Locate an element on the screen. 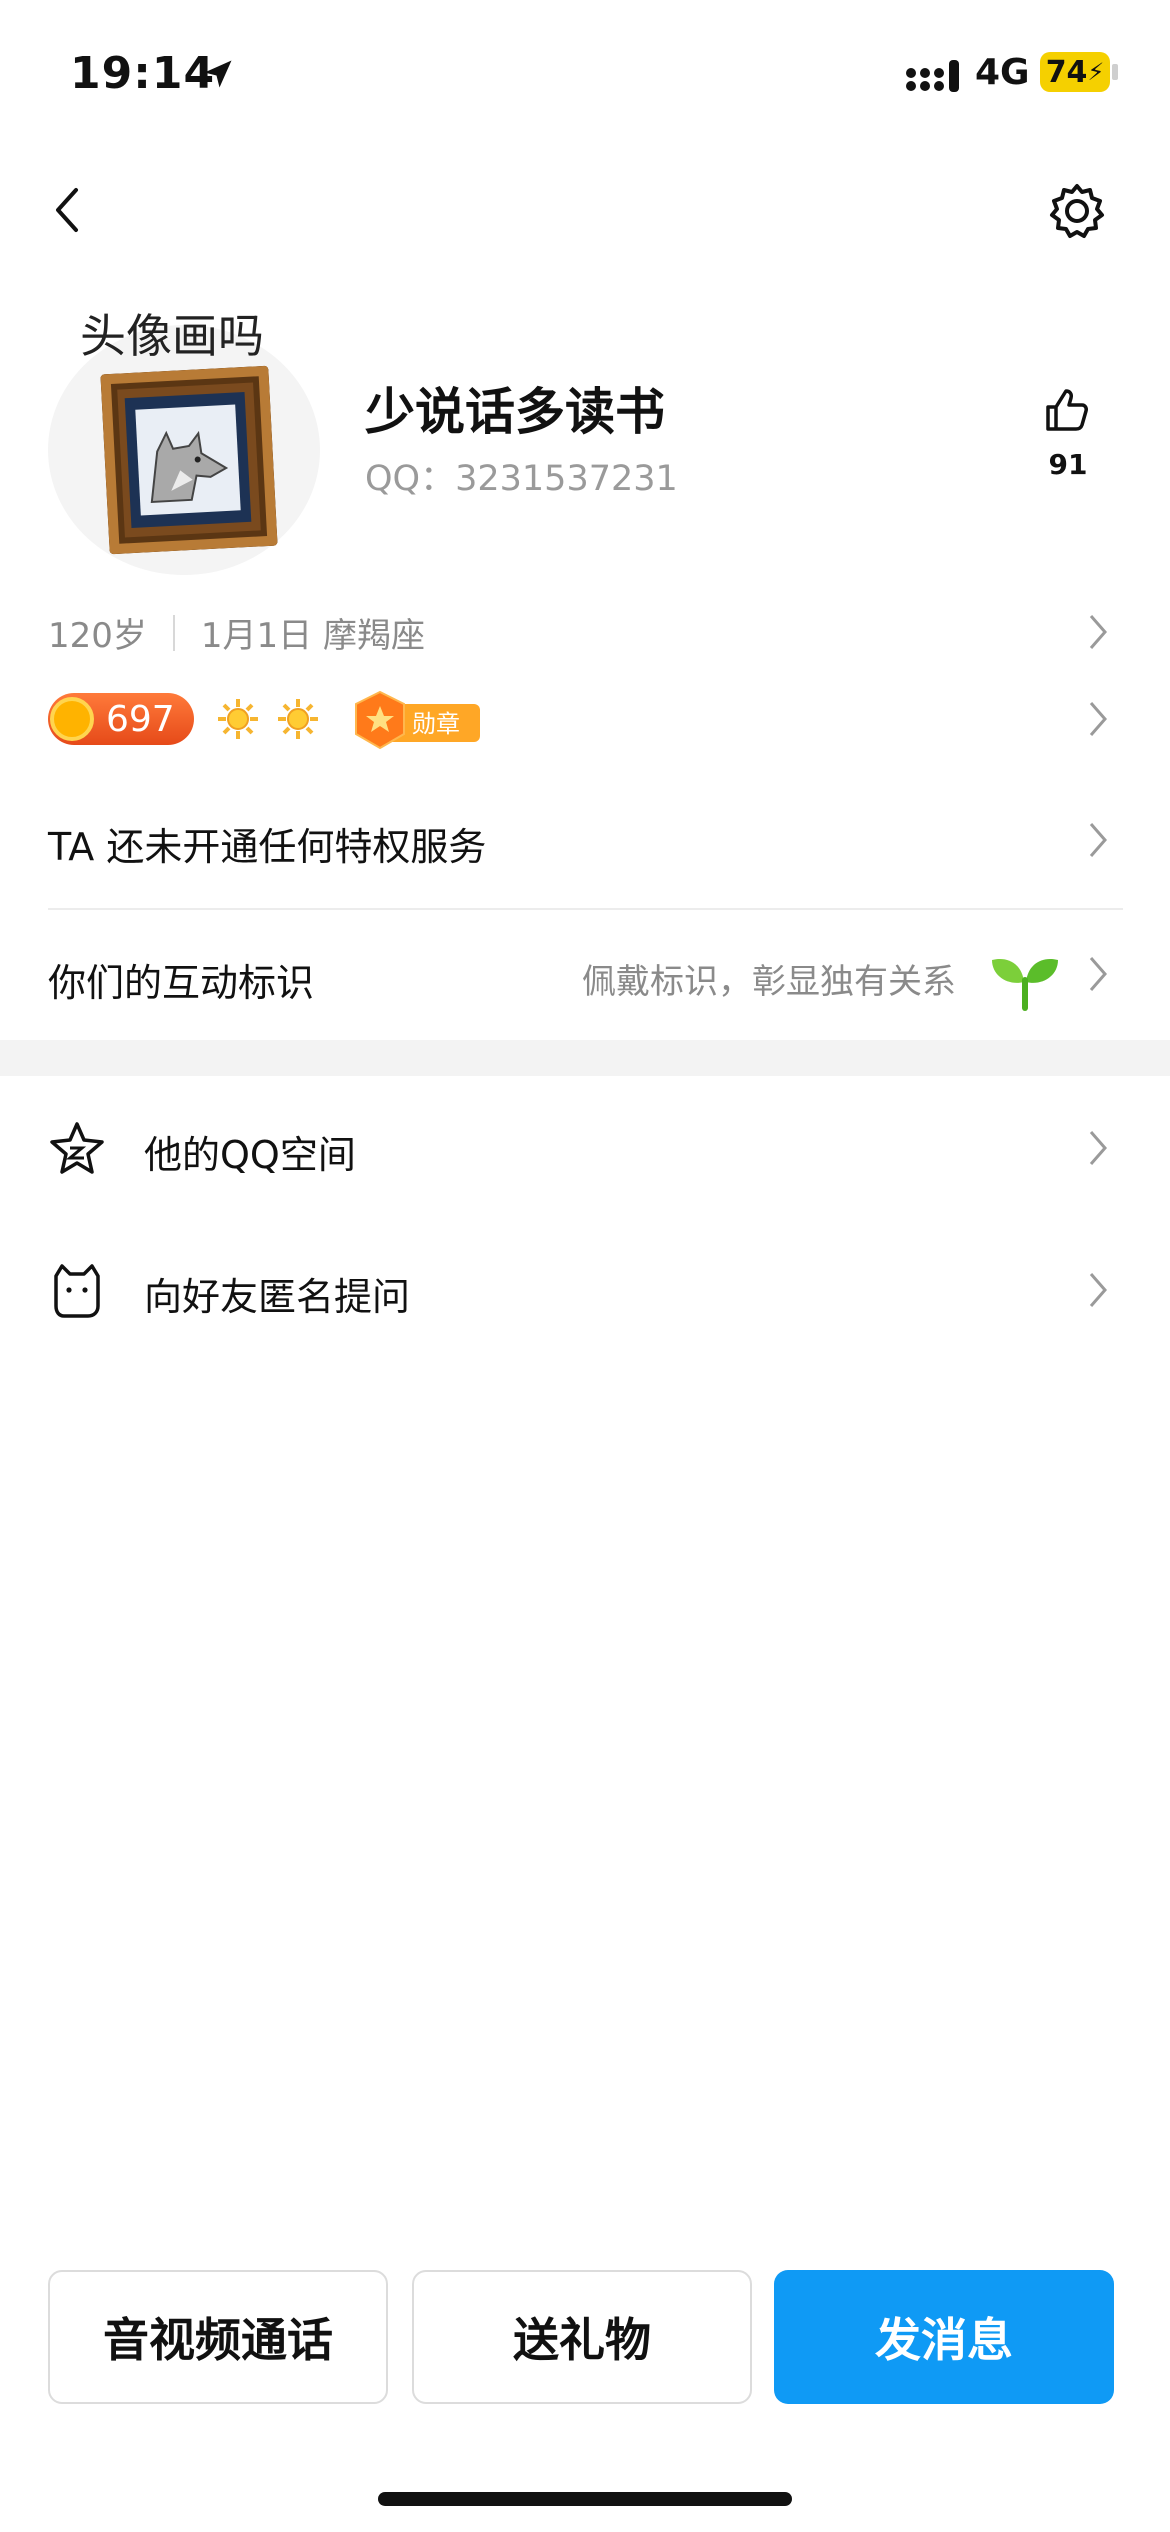  coin-icon is located at coordinates (72, 719).